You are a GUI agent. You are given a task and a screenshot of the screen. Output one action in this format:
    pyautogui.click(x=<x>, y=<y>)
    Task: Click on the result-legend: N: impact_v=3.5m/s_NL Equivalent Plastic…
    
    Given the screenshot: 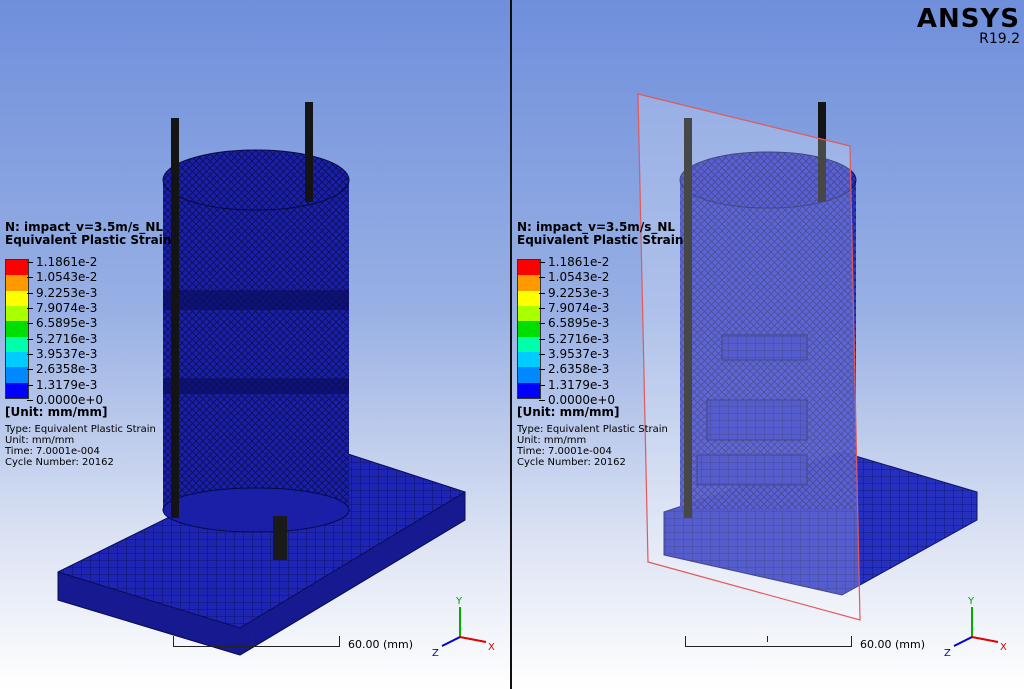 What is the action you would take?
    pyautogui.click(x=88, y=344)
    